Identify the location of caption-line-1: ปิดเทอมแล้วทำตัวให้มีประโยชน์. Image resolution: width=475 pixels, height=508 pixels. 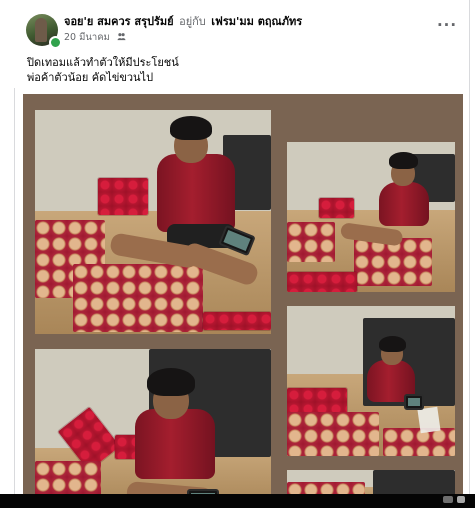
(103, 62).